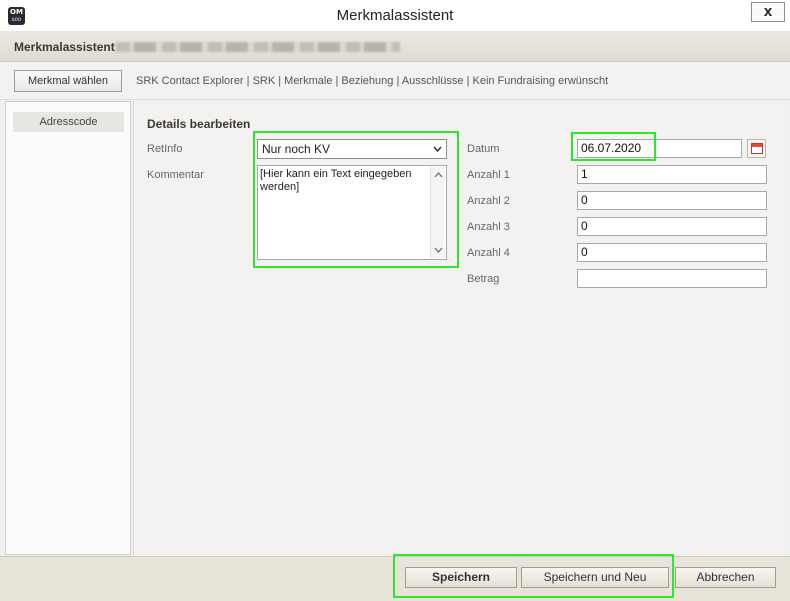  Describe the element at coordinates (488, 201) in the screenshot. I see `anzahl2-label: Anzahl 2` at that location.